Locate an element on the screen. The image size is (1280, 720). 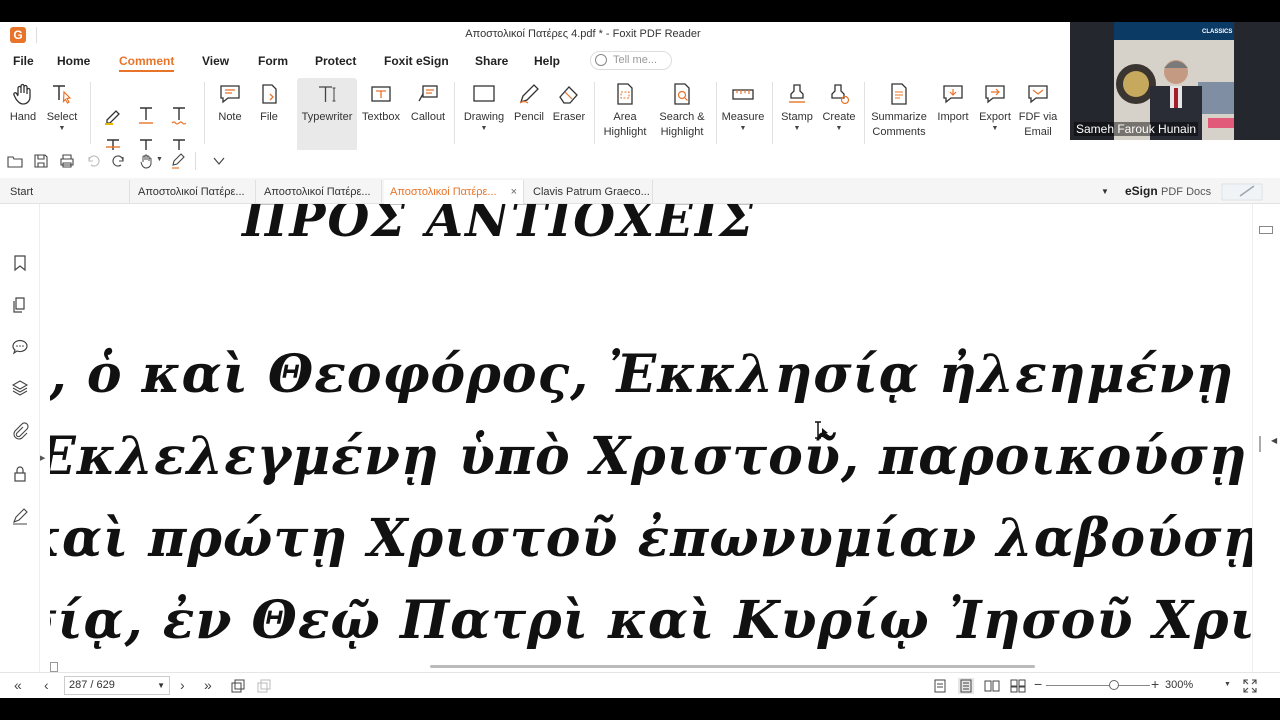
esign-pdf-docs-banner: eSign PDF Docs is located at coordinates (1168, 191).